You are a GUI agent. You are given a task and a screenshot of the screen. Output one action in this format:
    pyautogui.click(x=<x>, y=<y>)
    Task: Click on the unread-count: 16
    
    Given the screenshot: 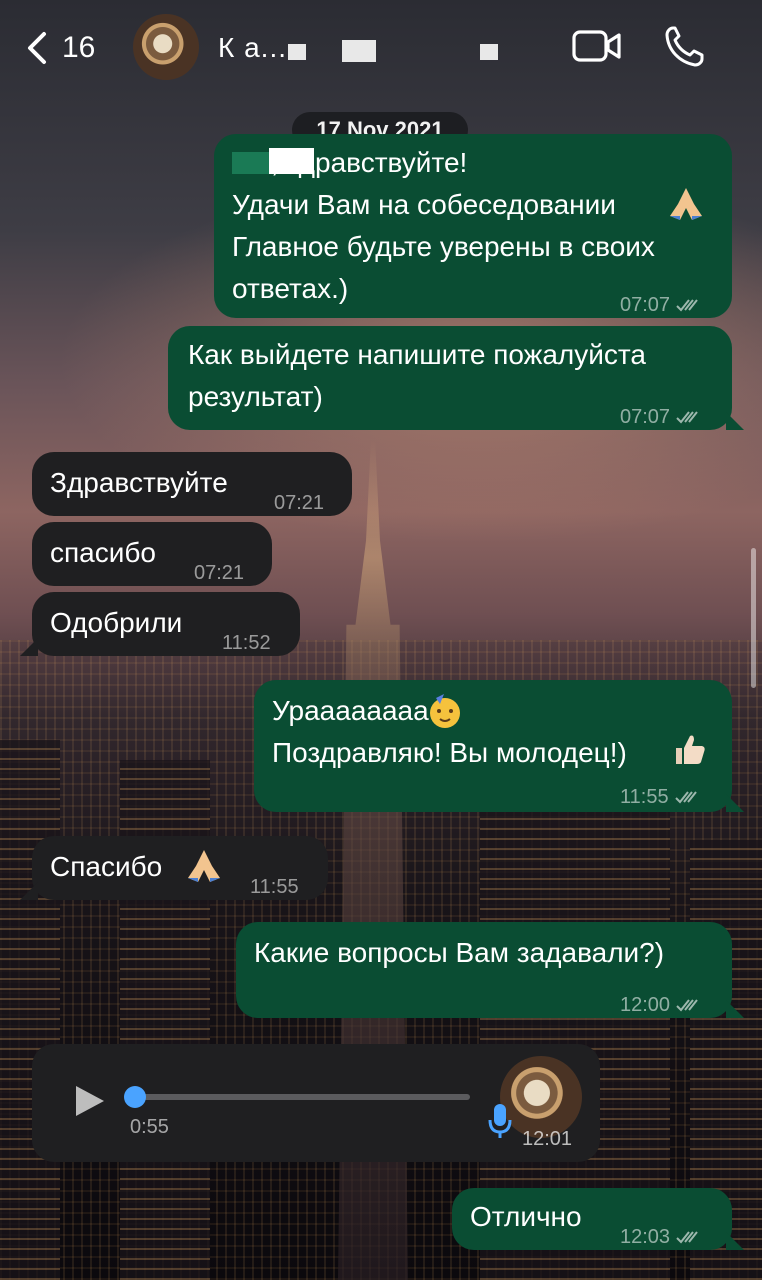 What is the action you would take?
    pyautogui.click(x=78, y=48)
    